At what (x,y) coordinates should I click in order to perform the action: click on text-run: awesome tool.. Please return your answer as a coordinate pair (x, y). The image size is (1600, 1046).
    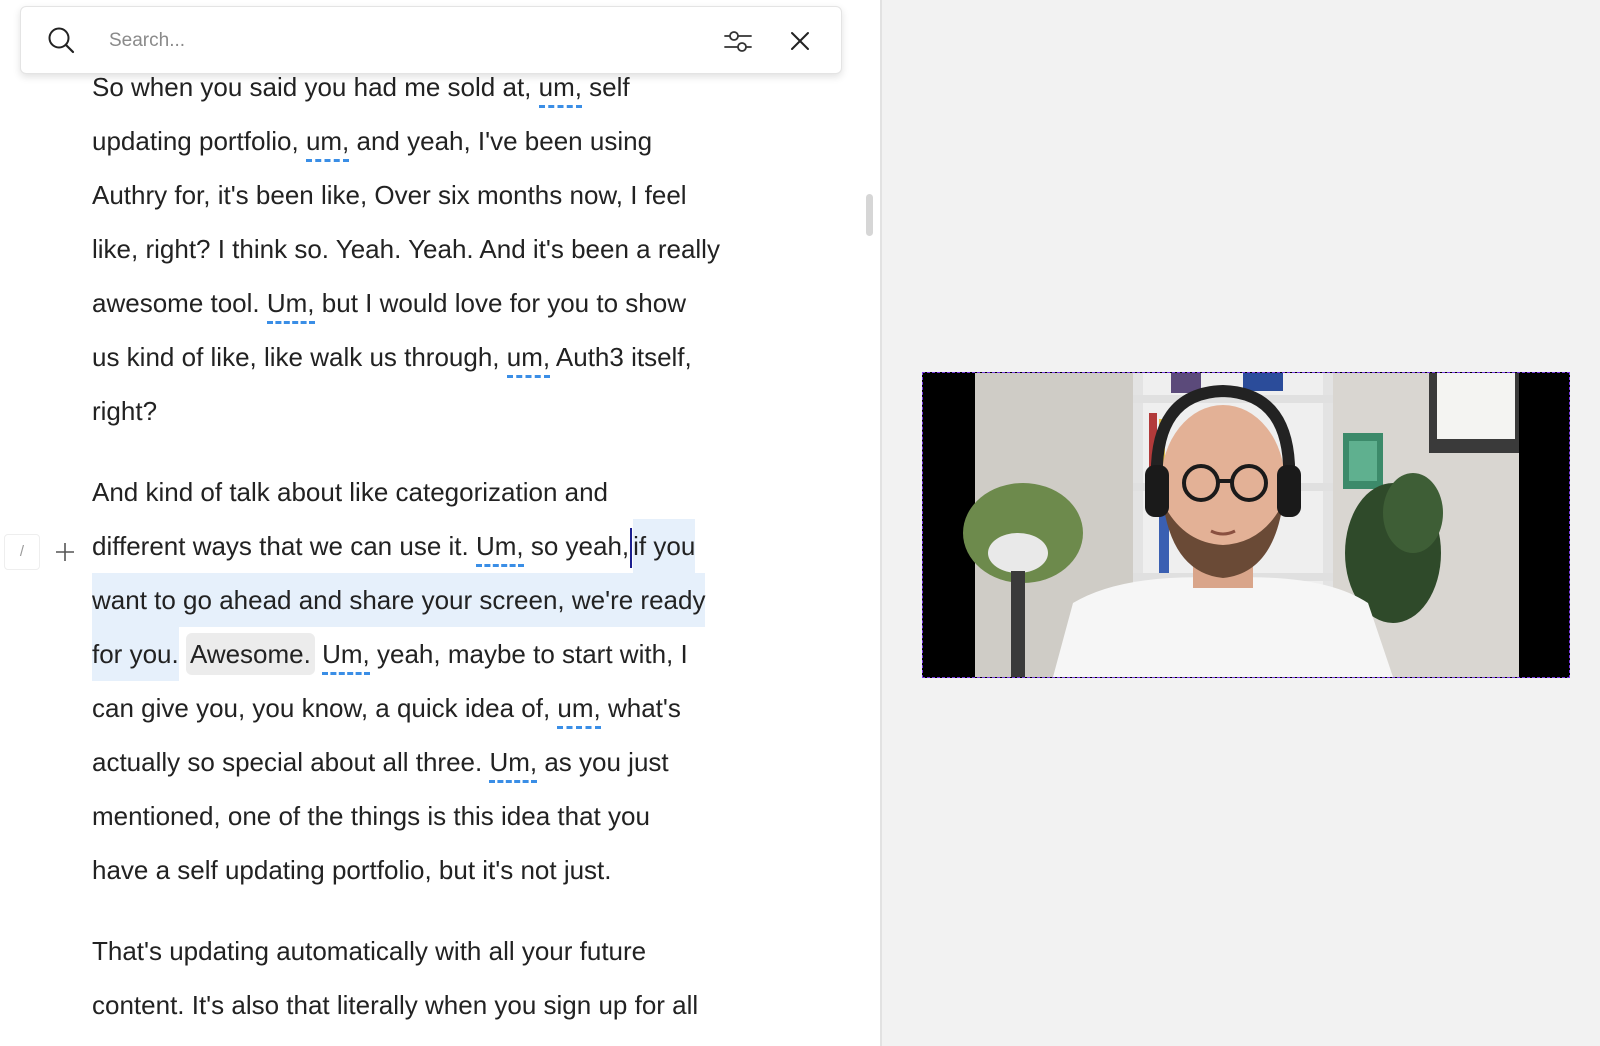
    Looking at the image, I should click on (179, 303).